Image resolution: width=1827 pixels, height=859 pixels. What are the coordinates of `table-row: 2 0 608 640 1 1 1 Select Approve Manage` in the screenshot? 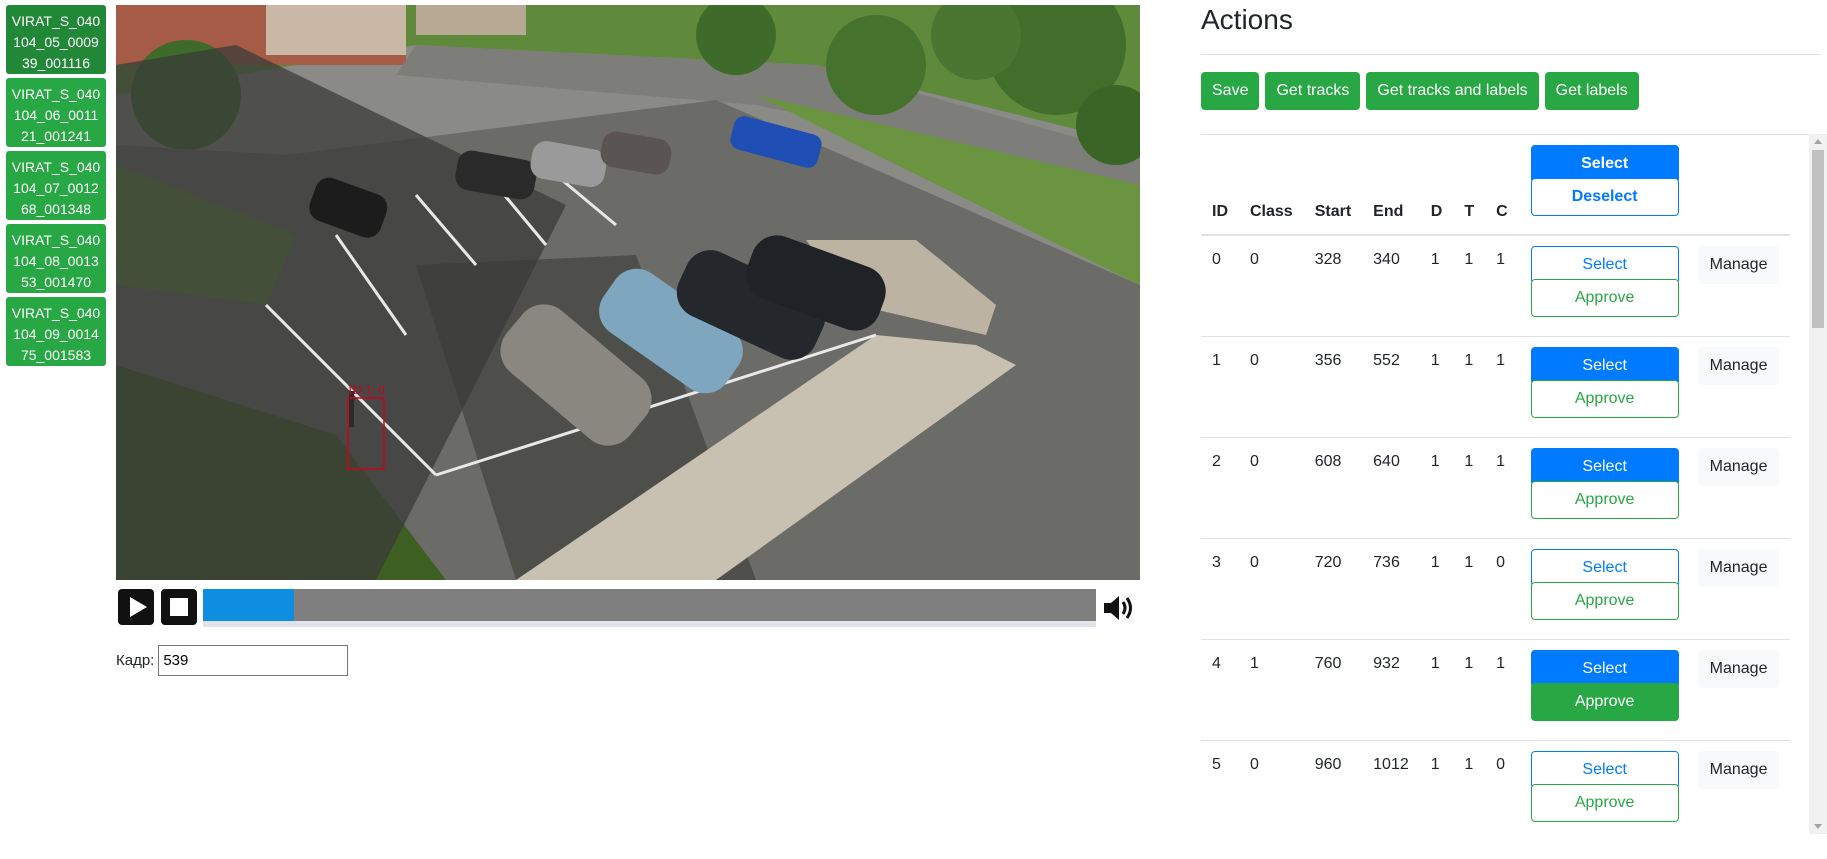 It's located at (1496, 488).